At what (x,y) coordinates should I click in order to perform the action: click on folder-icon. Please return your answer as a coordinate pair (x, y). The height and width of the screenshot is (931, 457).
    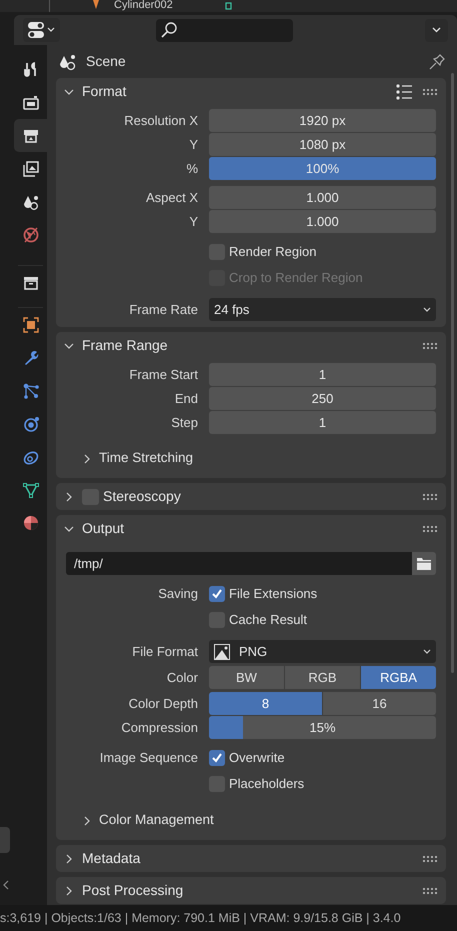
    Looking at the image, I should click on (424, 563).